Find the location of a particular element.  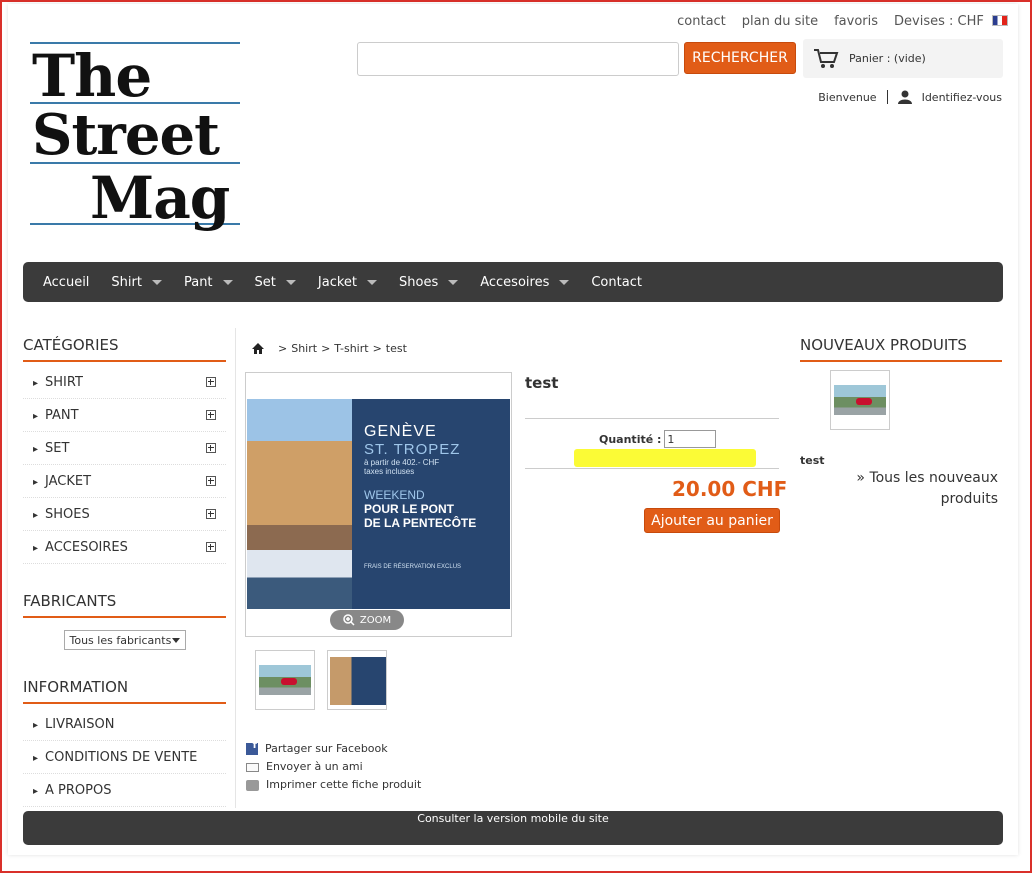

facebook-icon: f is located at coordinates (252, 747).